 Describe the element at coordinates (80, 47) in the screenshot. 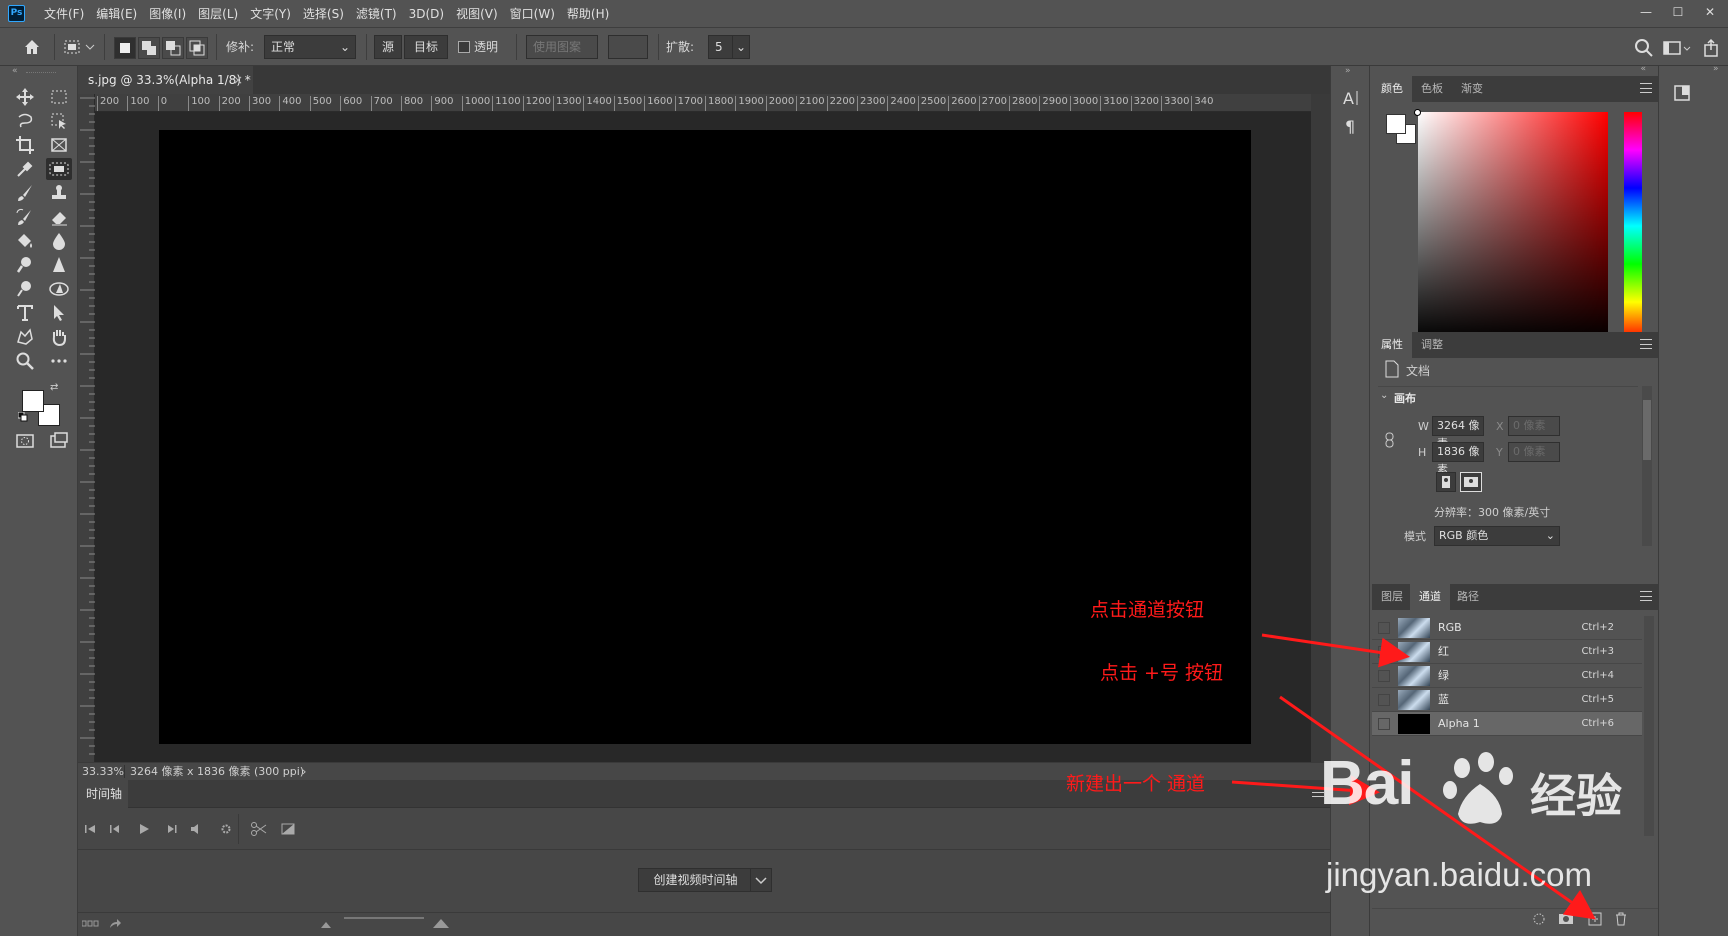

I see `patch-tool-preset-icon` at that location.